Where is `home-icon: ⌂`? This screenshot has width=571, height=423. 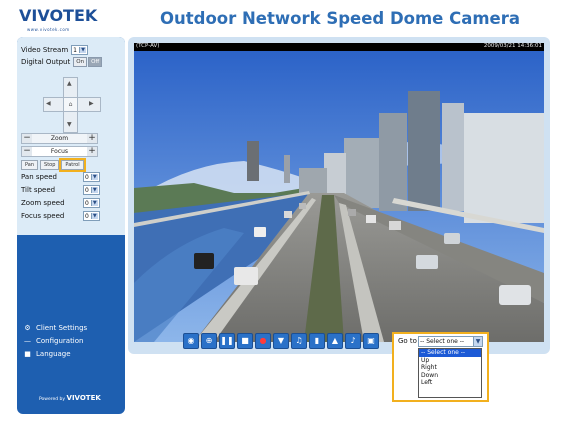
home-icon: ⌂ is located at coordinates (70, 104).